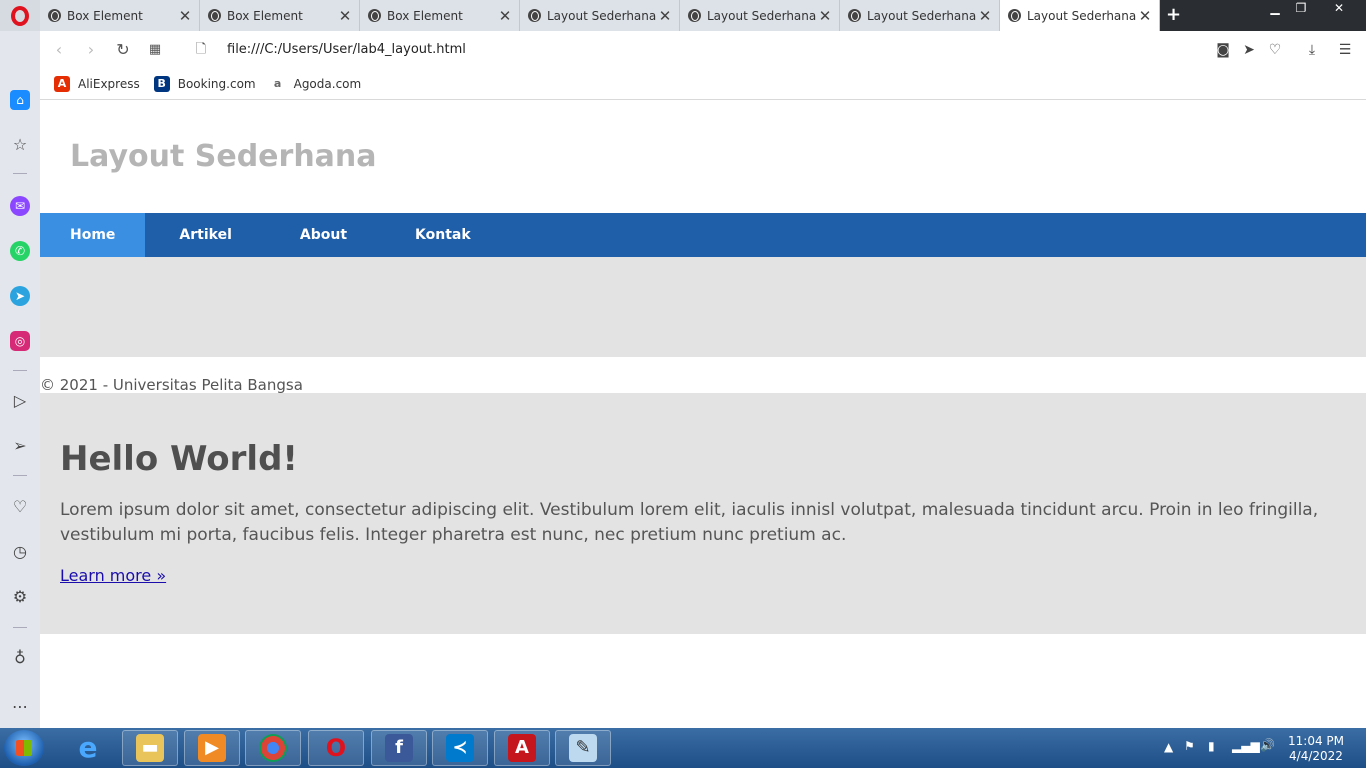 The width and height of the screenshot is (1366, 768). I want to click on easy-setup-icon: ☰, so click(1345, 50).